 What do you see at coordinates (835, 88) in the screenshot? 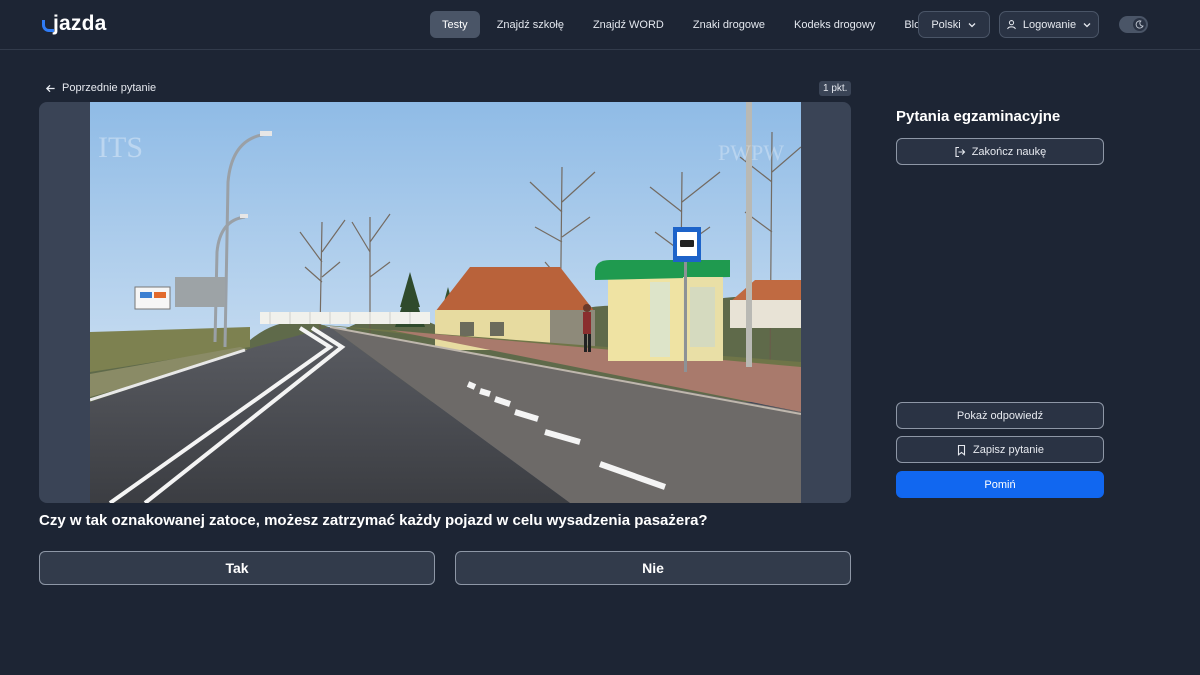
I see `points-badge: 1 pkt.` at bounding box center [835, 88].